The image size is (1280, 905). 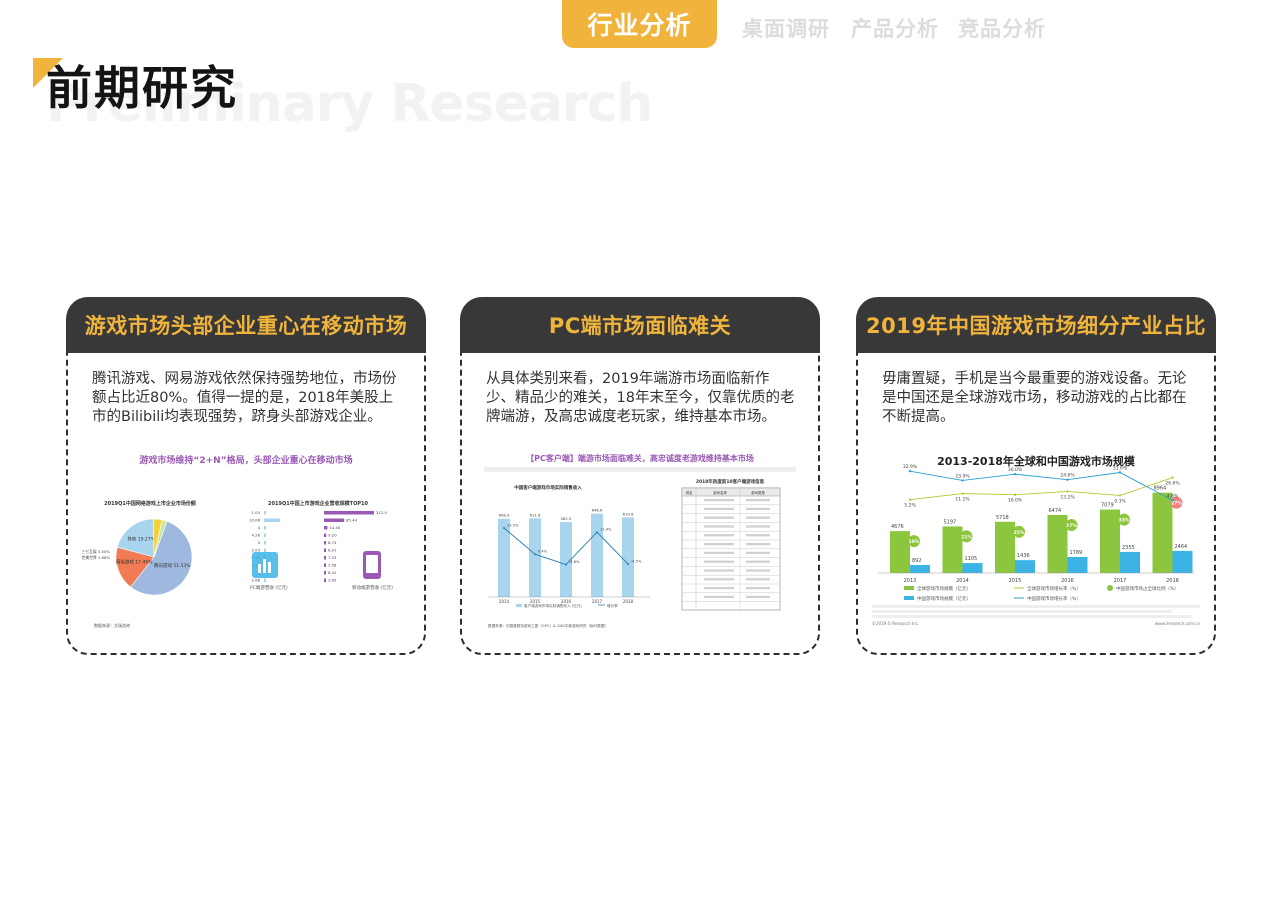 I want to click on legend-growth: 增长率, so click(x=612, y=605).